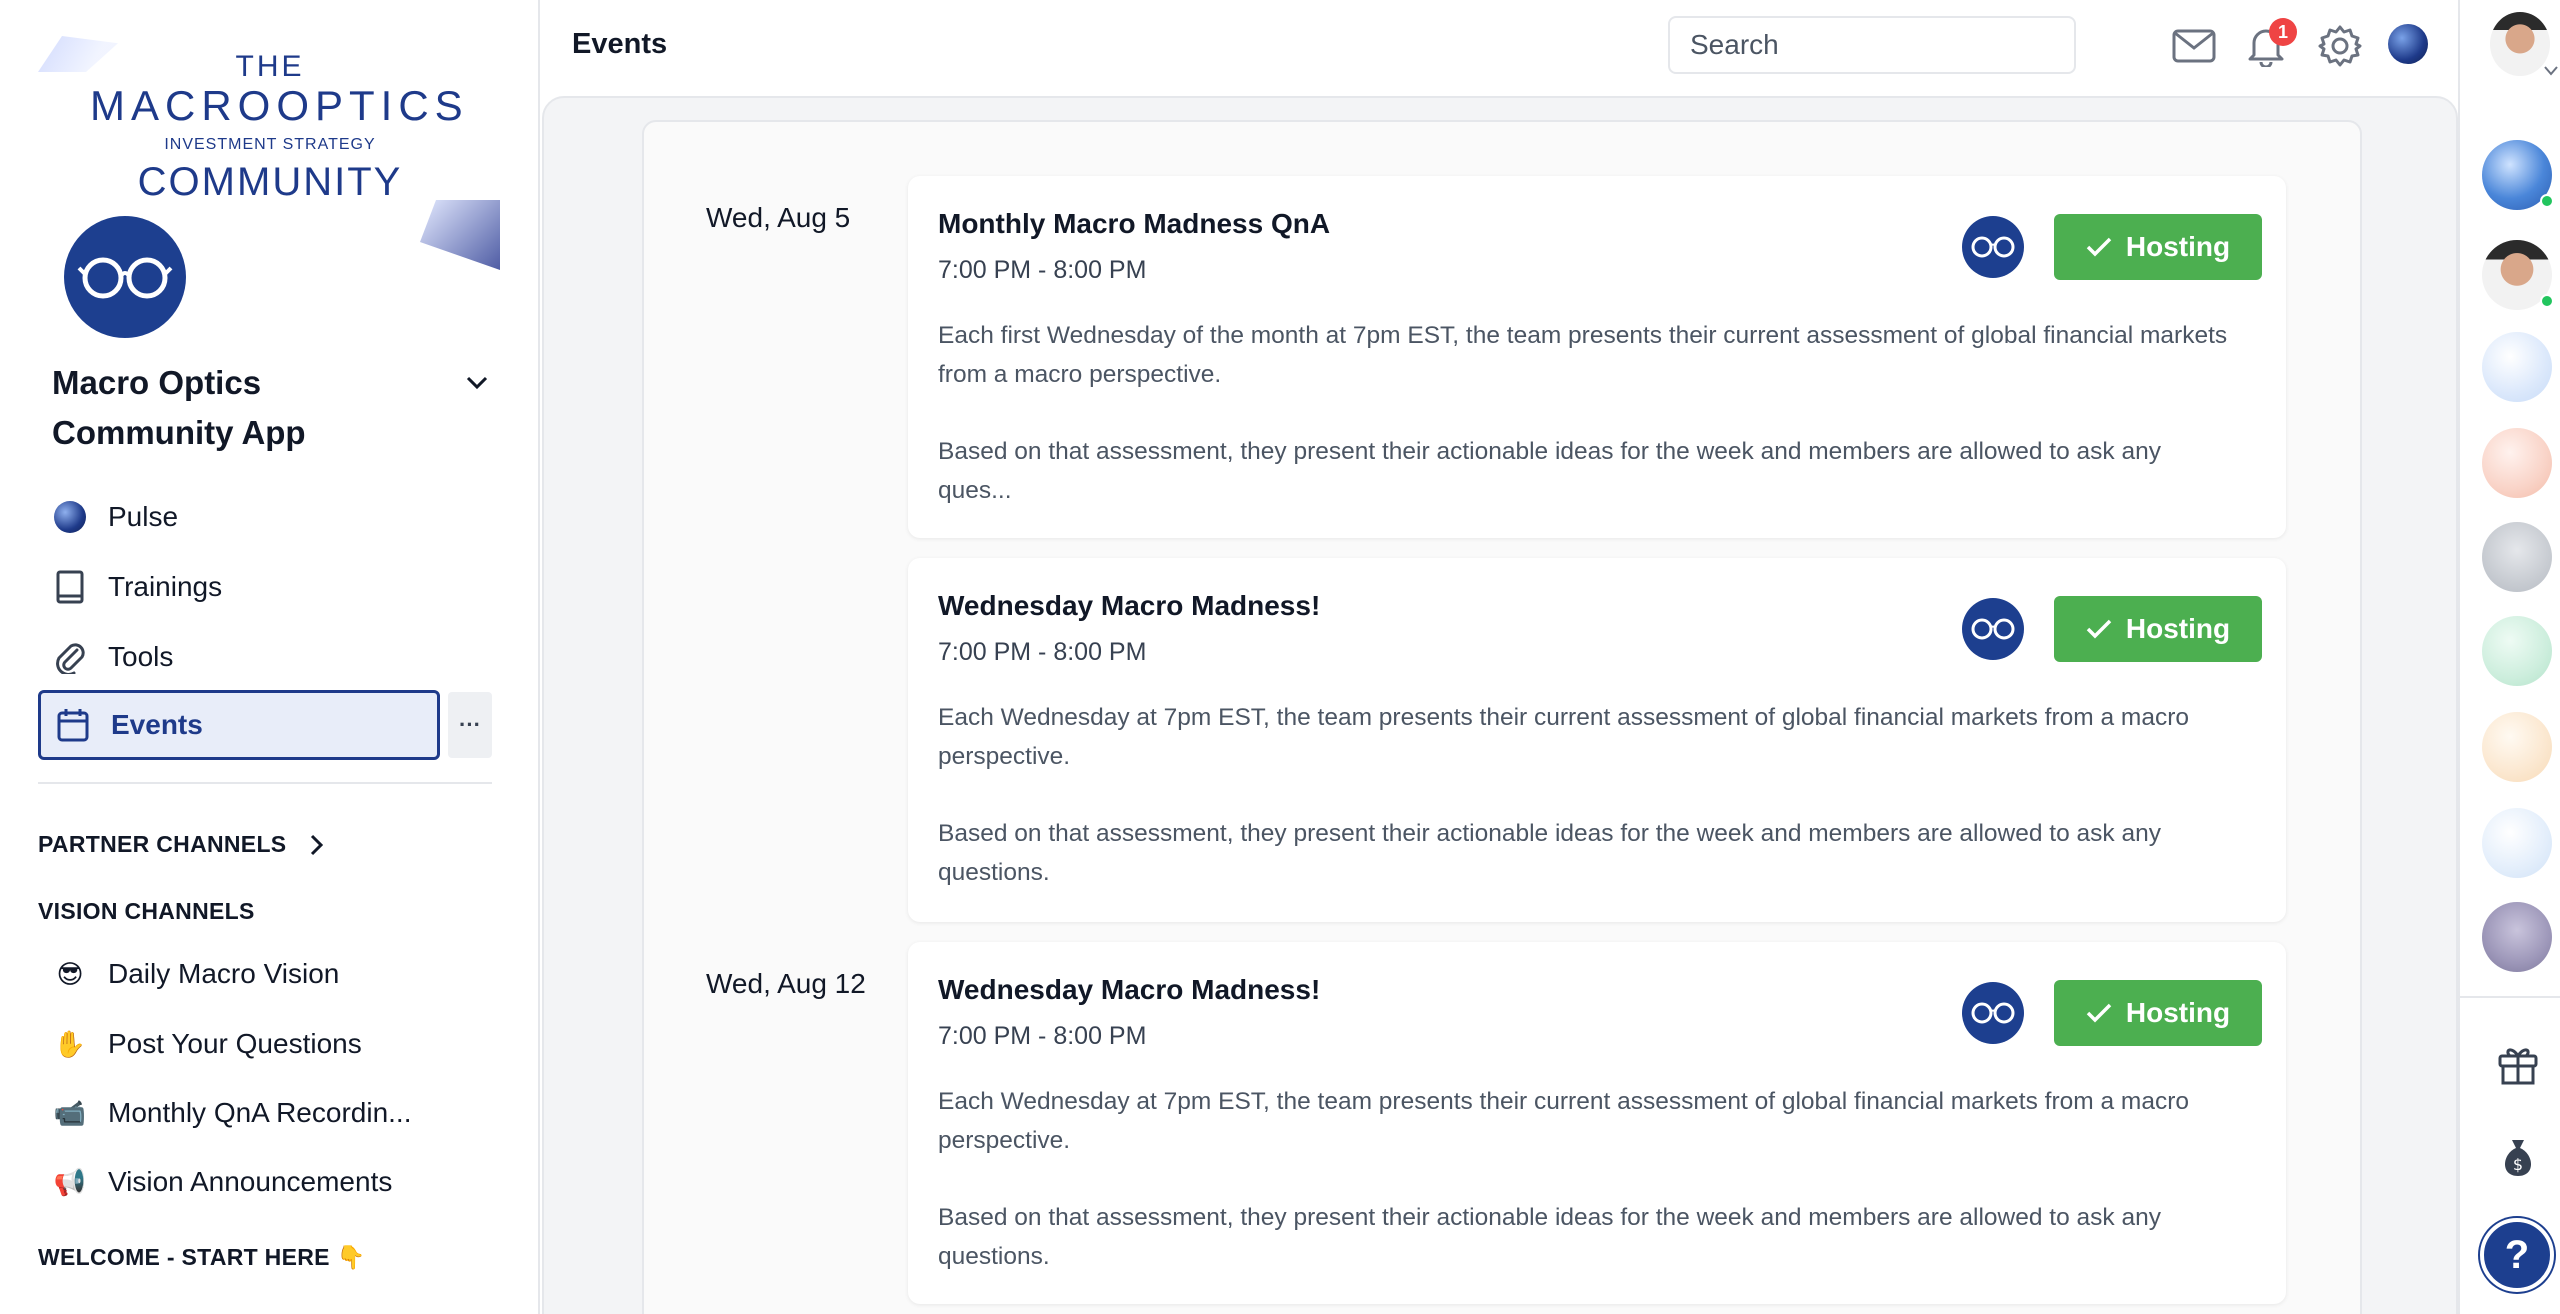 The image size is (2560, 1314). I want to click on right-rail: $ ?, so click(2509, 657).